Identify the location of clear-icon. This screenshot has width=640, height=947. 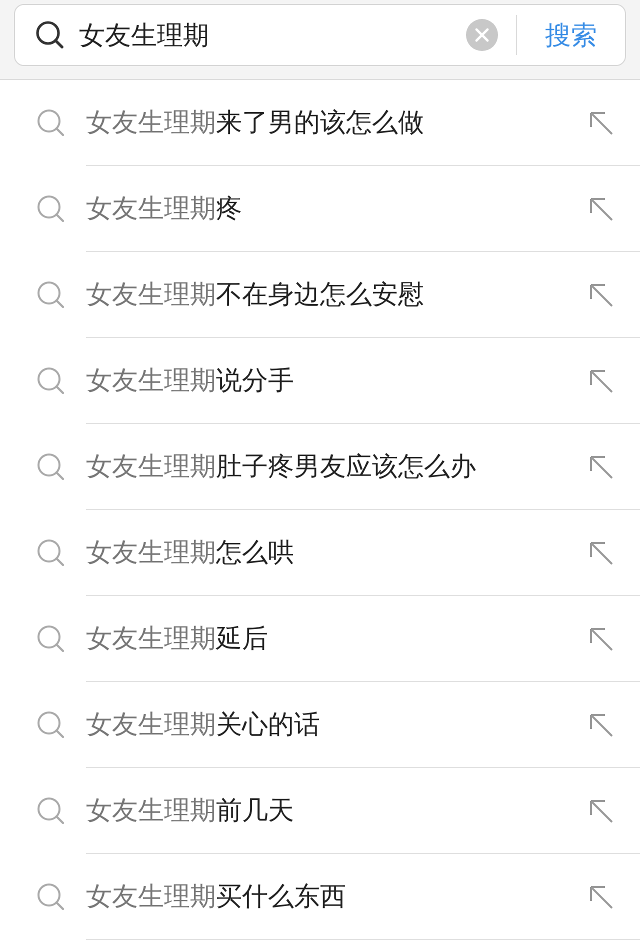
(482, 35).